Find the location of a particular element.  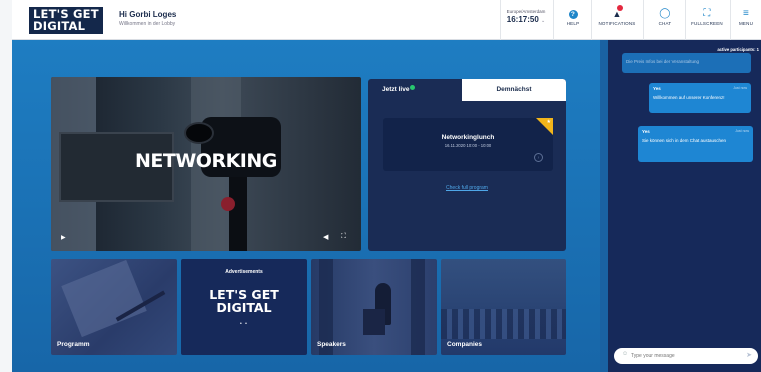

help-button: ? HELP is located at coordinates (573, 21).